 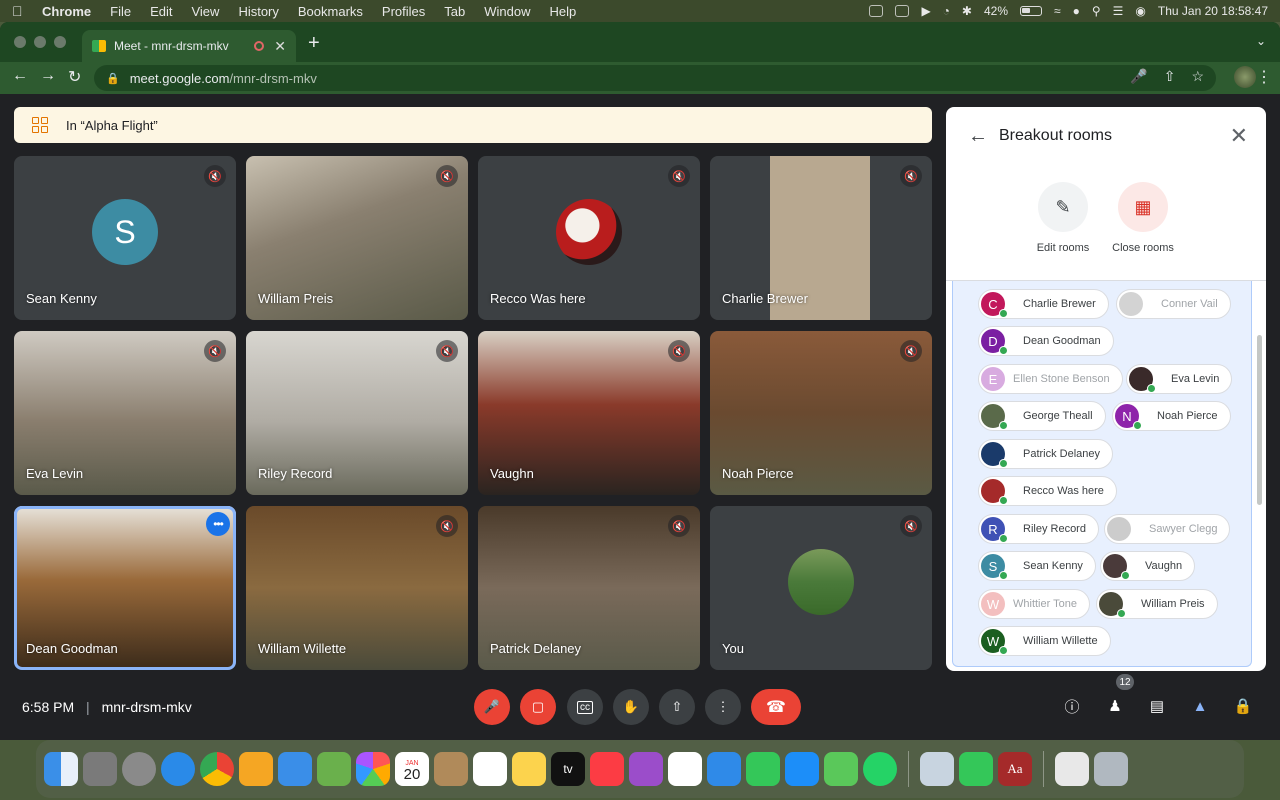 I want to click on podcasts-icon, so click(x=646, y=769).